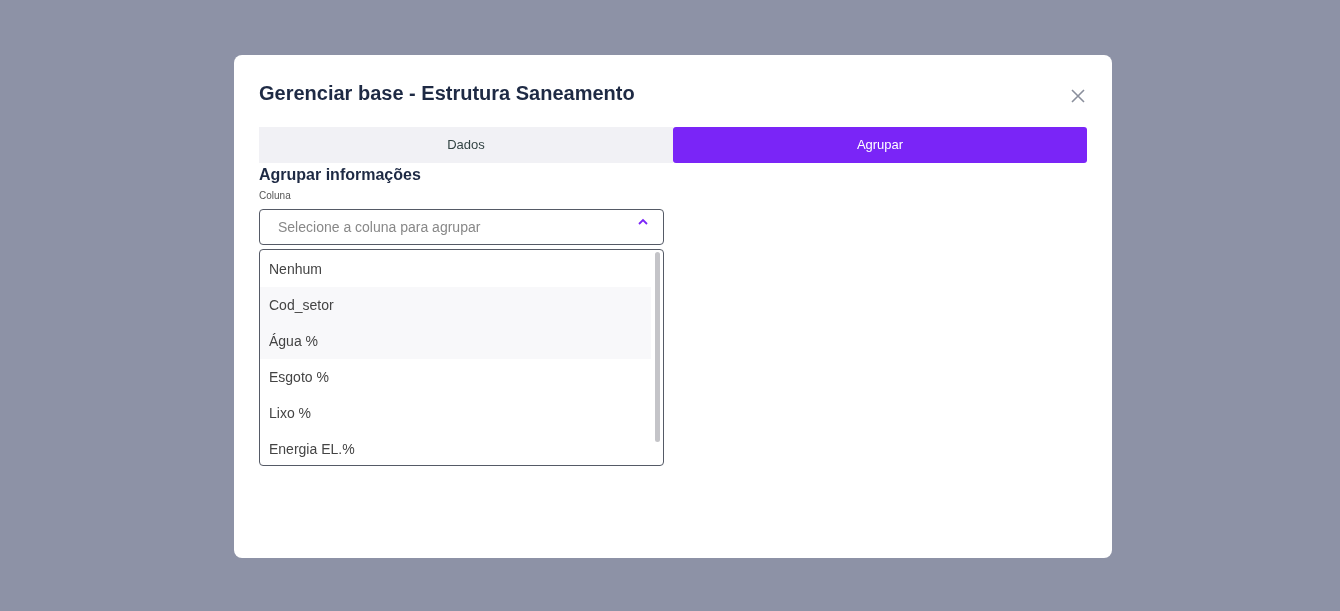 The width and height of the screenshot is (1340, 611). Describe the element at coordinates (275, 196) in the screenshot. I see `field-label: Coluna` at that location.